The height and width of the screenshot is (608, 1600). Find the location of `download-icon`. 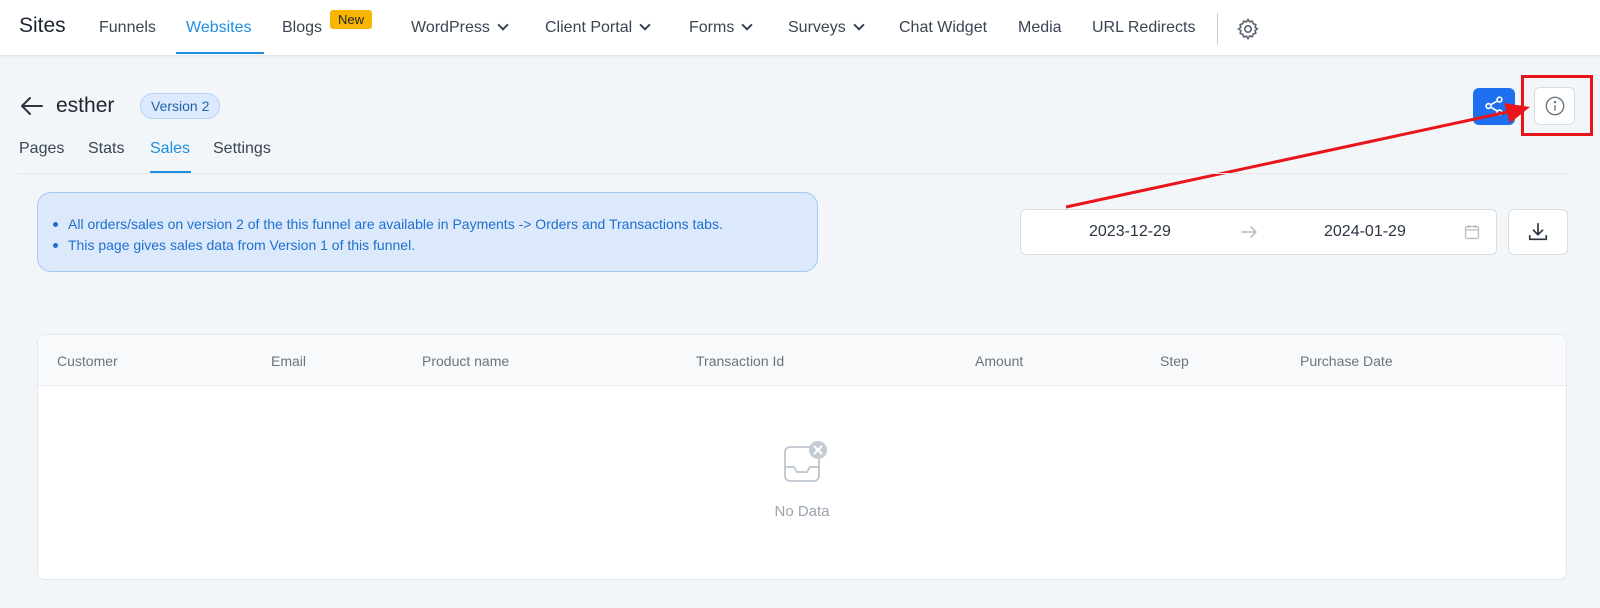

download-icon is located at coordinates (1538, 231).